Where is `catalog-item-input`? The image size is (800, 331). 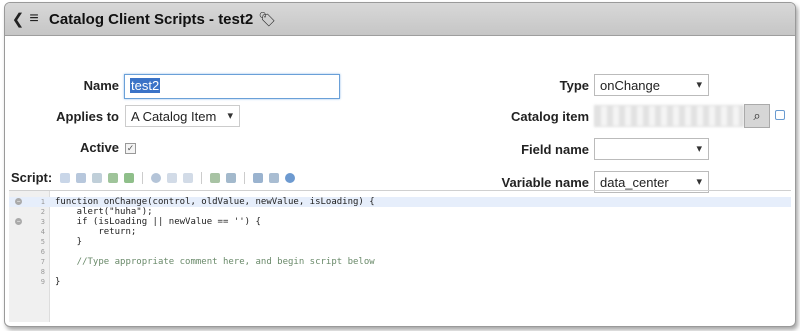
catalog-item-input is located at coordinates (669, 116).